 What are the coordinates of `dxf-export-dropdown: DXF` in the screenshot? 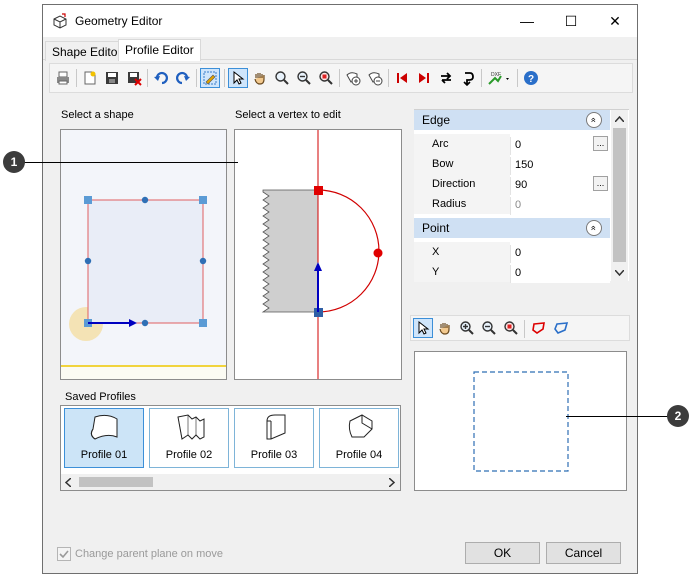 It's located at (499, 78).